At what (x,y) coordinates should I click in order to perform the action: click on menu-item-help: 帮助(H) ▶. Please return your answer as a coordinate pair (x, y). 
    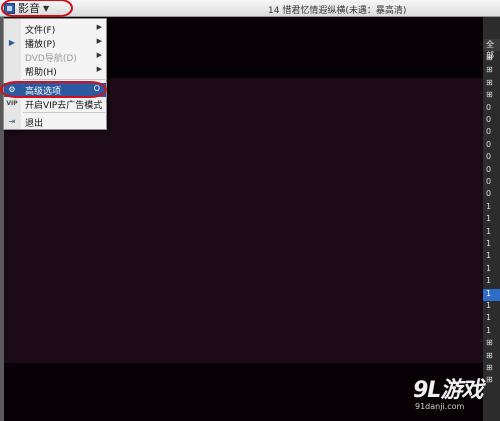
    Looking at the image, I should click on (55, 71).